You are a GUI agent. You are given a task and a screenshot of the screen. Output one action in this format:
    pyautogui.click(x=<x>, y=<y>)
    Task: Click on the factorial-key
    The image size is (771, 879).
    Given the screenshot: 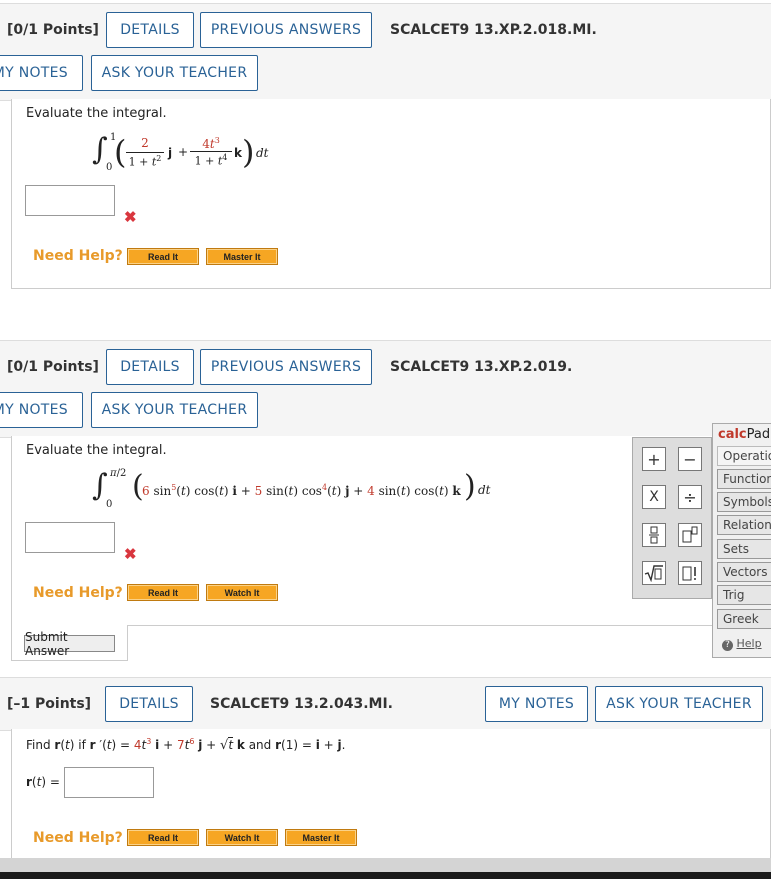 What is the action you would take?
    pyautogui.click(x=690, y=573)
    